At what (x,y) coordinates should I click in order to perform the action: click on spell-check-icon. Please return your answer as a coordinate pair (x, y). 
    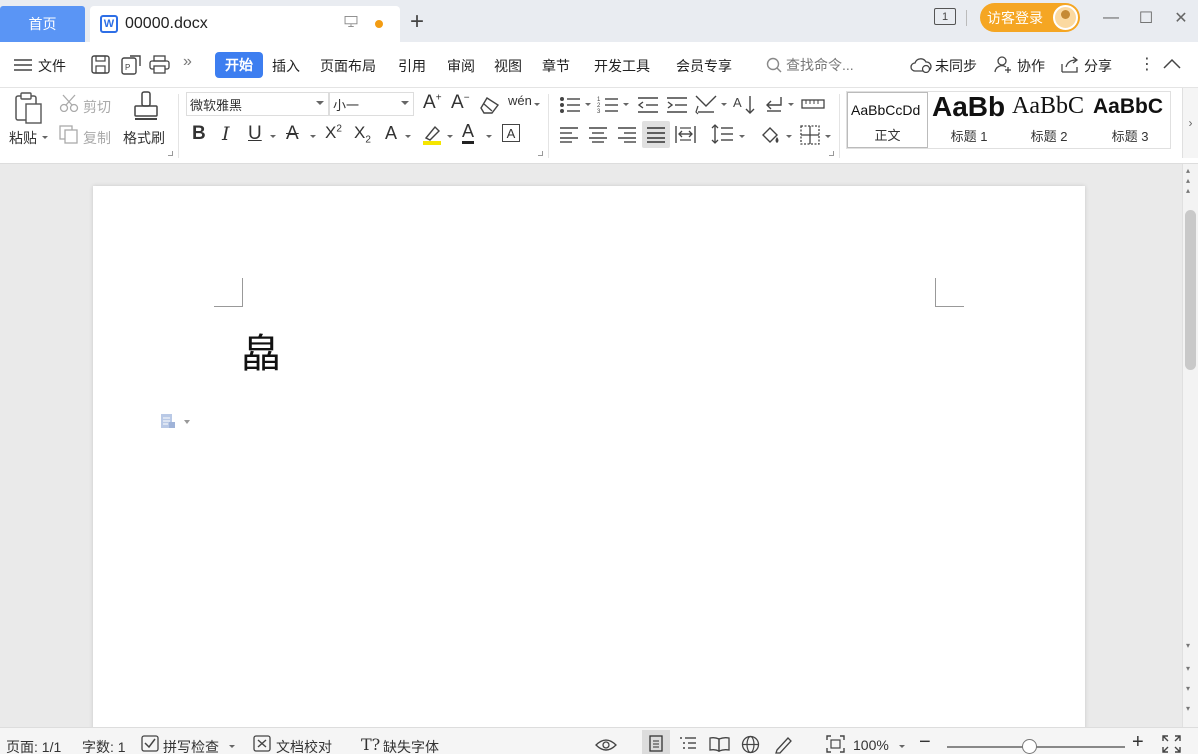
    Looking at the image, I should click on (150, 743).